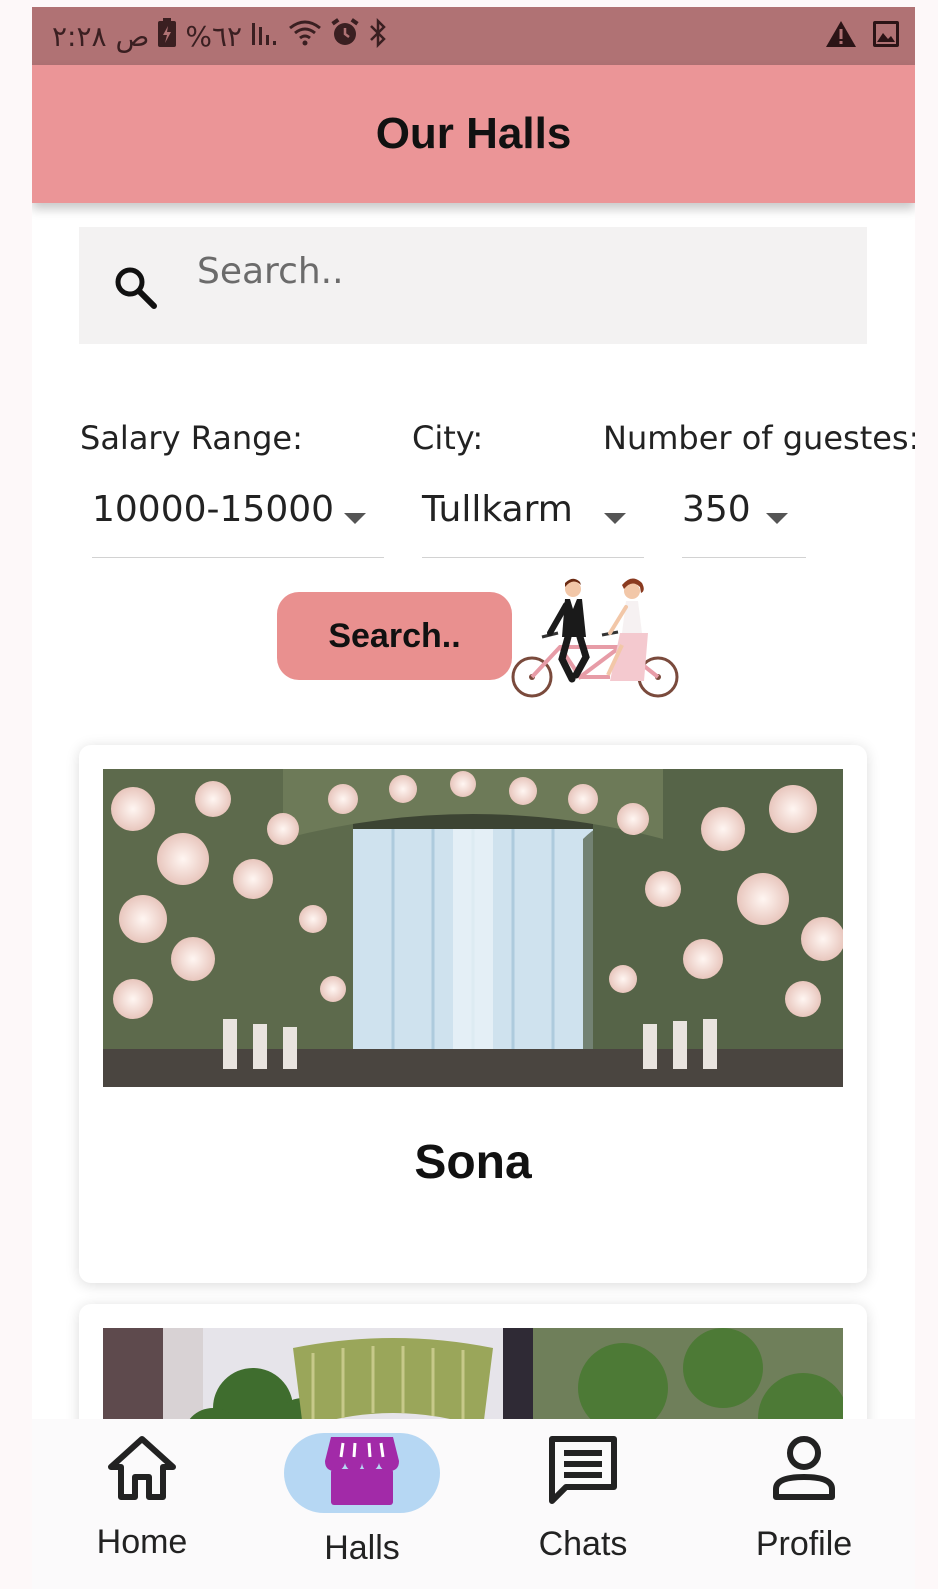 The height and width of the screenshot is (1589, 938). I want to click on nav-label-halls: Halls, so click(362, 1548).